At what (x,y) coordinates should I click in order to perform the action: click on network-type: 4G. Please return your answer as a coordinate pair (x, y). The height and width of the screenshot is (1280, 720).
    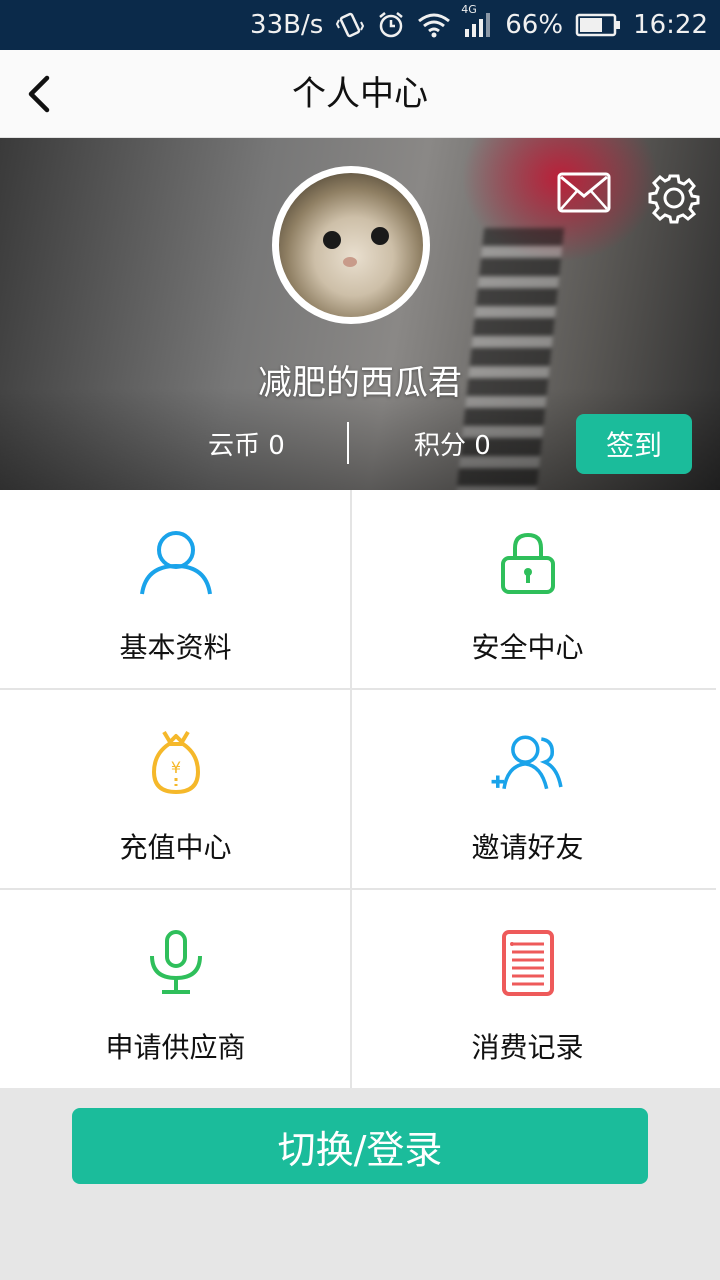
    Looking at the image, I should click on (469, 9).